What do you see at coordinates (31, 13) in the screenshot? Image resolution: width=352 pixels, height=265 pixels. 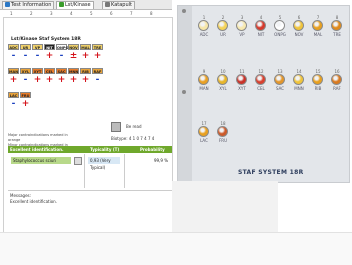 I see `column-number: 2` at bounding box center [31, 13].